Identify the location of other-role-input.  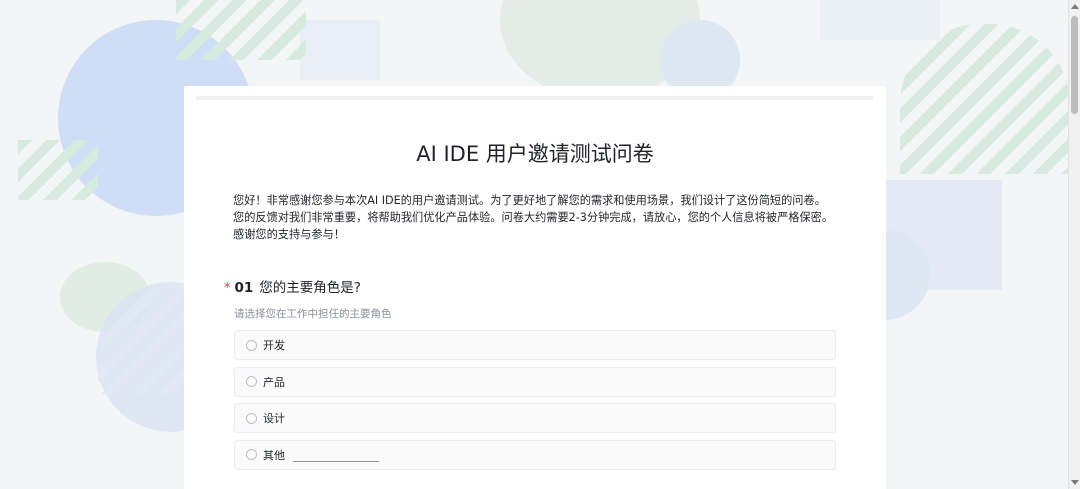
(336, 454).